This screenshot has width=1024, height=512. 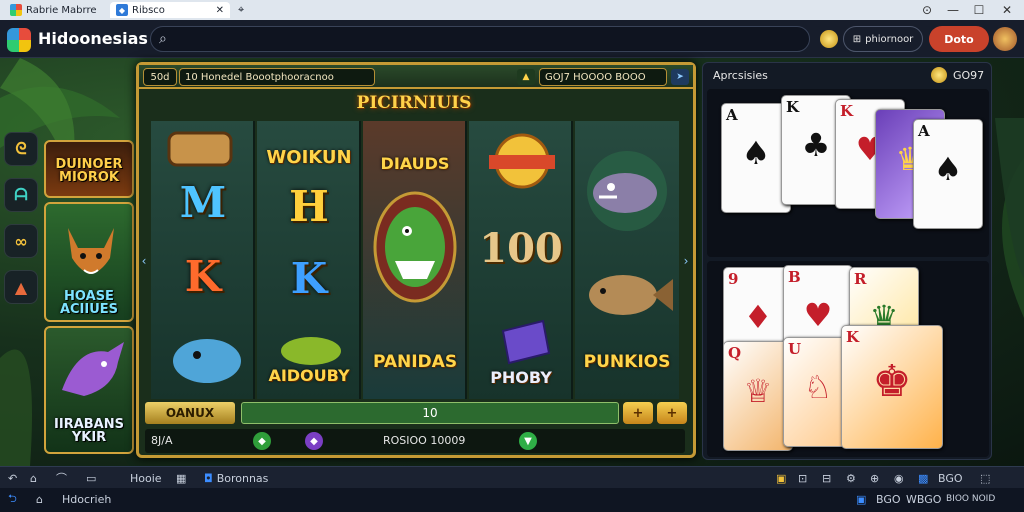 What do you see at coordinates (21, 195) in the screenshot?
I see `rail-apps-icon: ᗩ` at bounding box center [21, 195].